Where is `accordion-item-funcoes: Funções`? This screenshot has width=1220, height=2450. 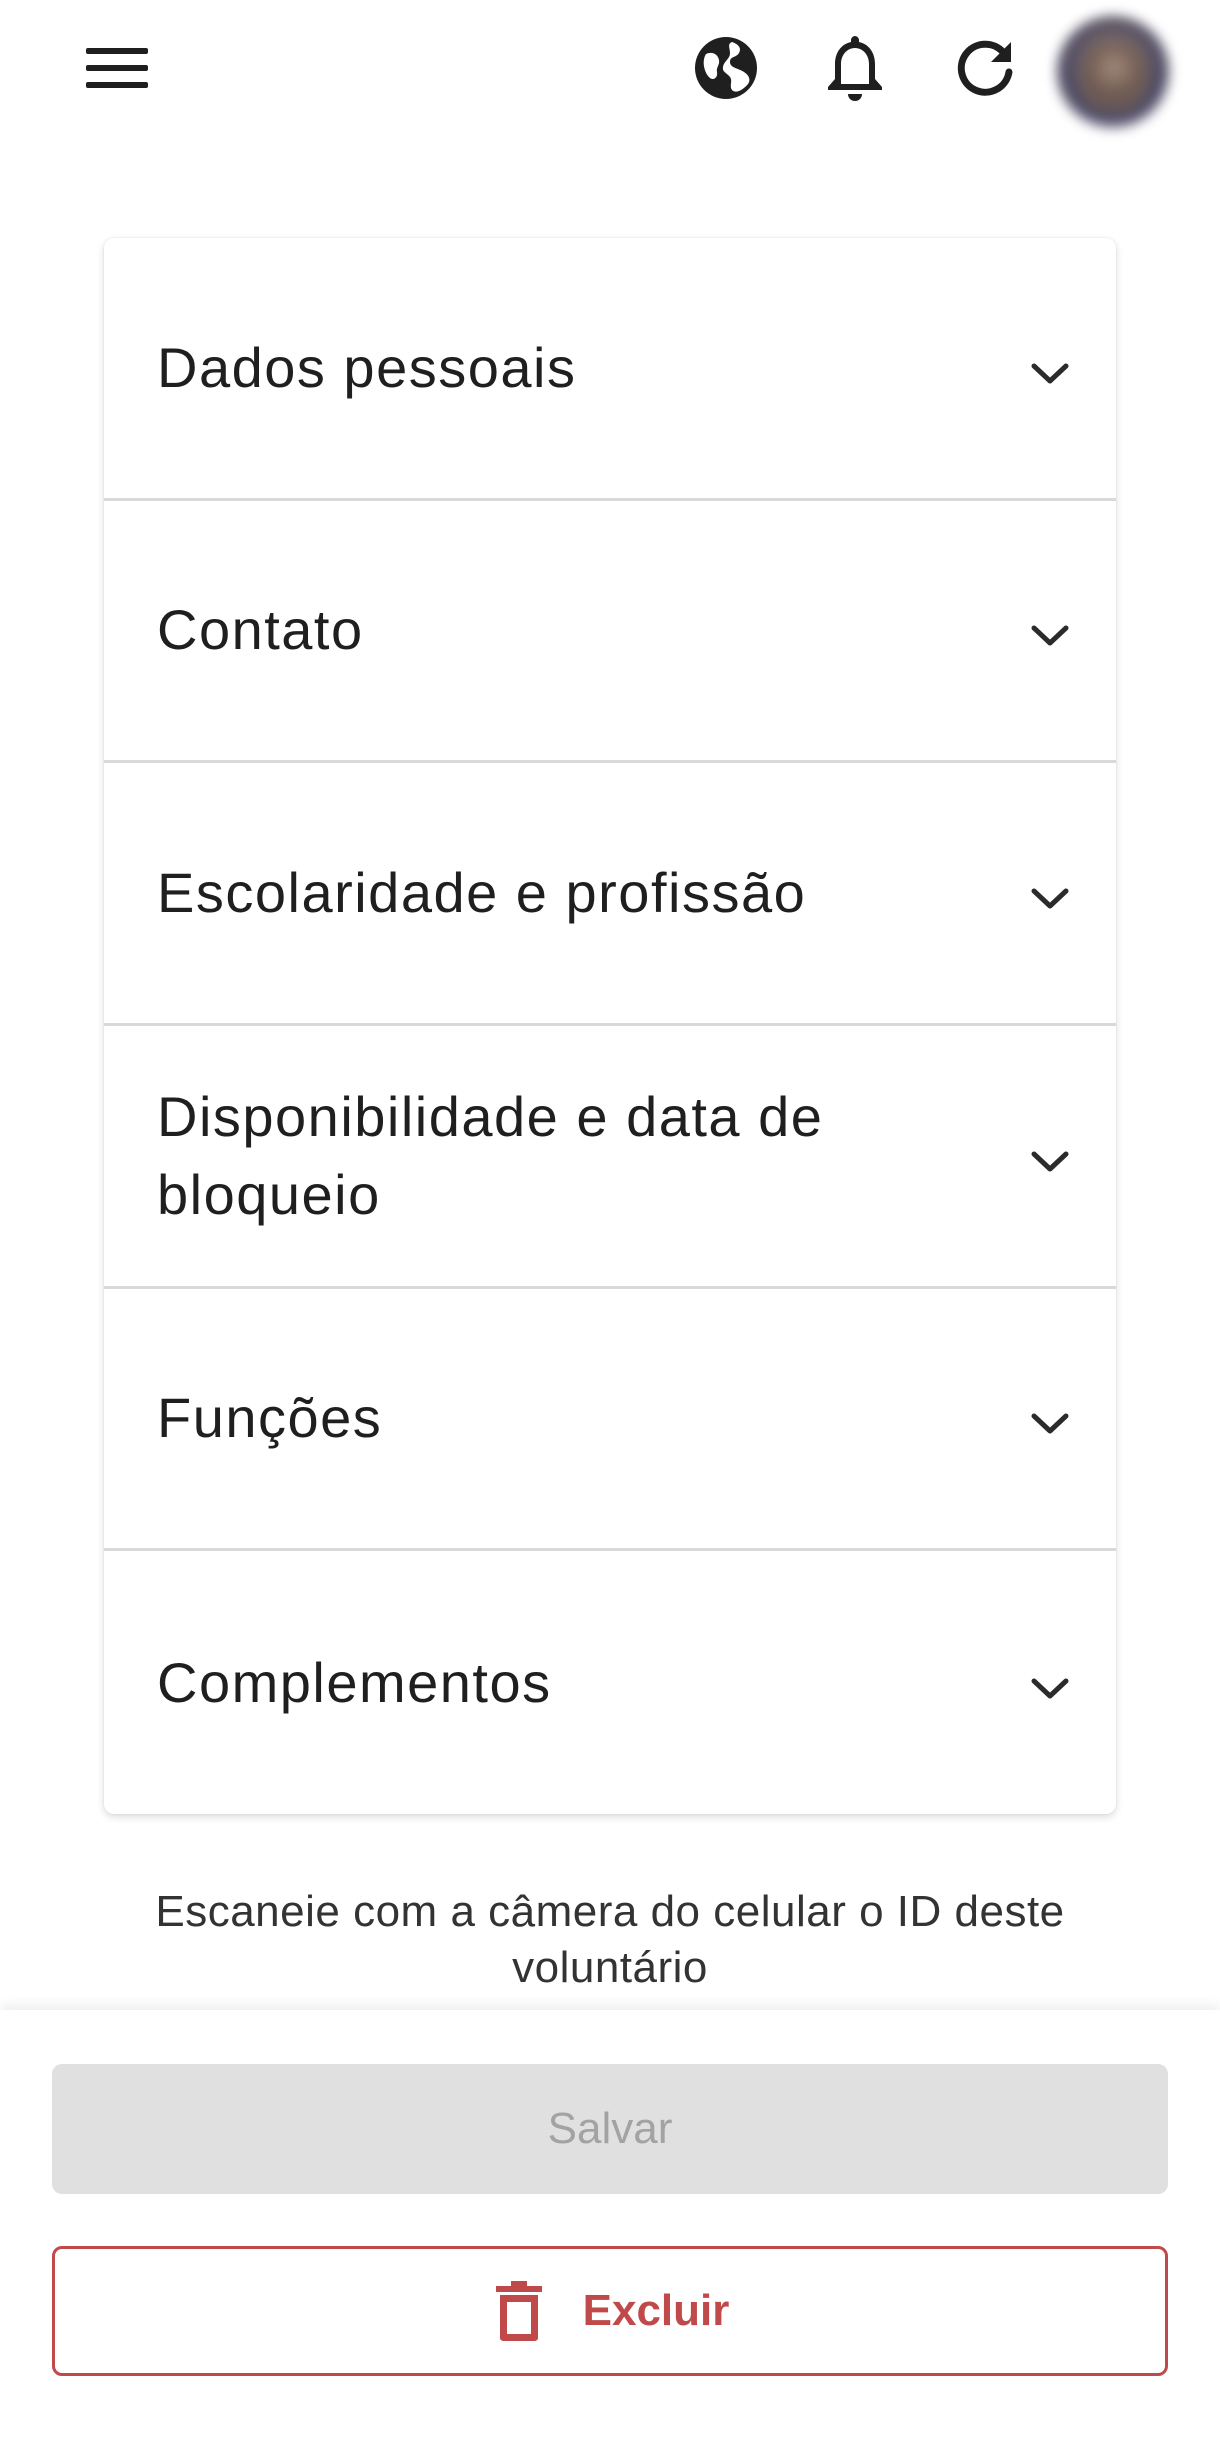
accordion-item-funcoes: Funções is located at coordinates (610, 1420).